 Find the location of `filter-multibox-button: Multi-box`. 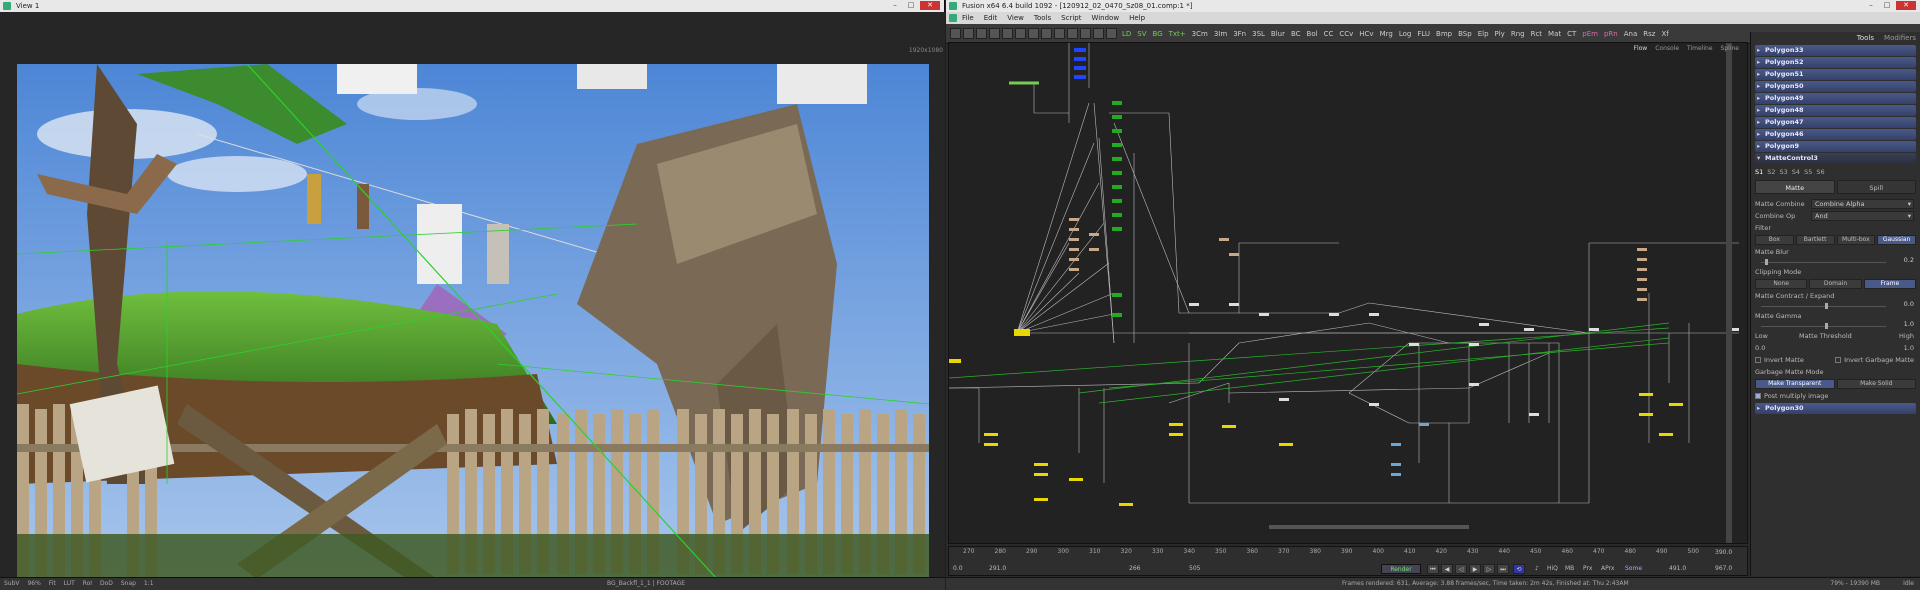

filter-multibox-button: Multi-box is located at coordinates (1856, 240).